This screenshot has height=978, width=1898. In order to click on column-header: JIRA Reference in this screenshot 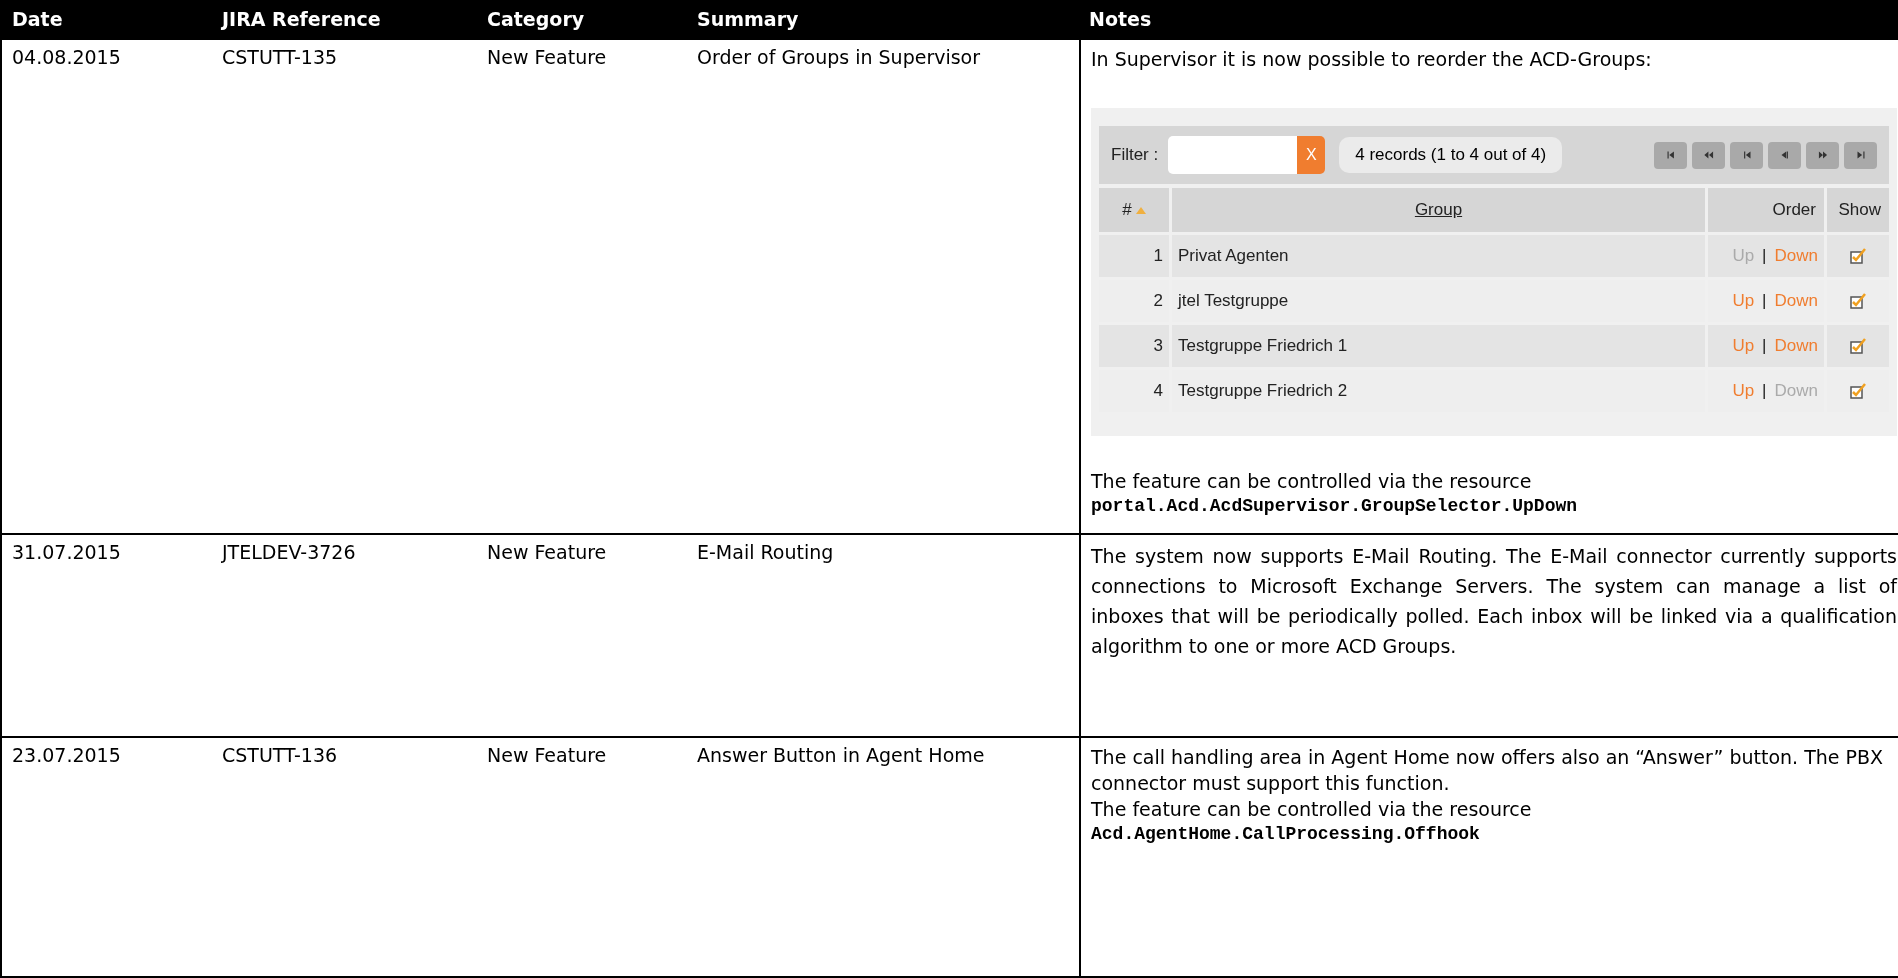, I will do `click(344, 20)`.